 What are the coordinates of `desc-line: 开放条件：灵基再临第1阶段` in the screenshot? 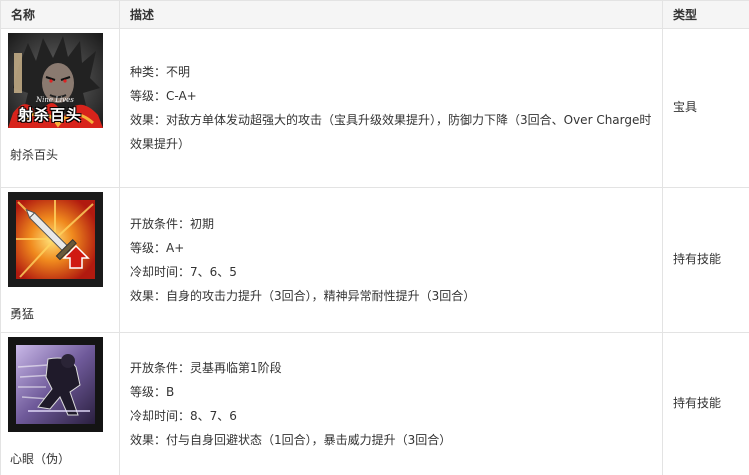 It's located at (206, 368).